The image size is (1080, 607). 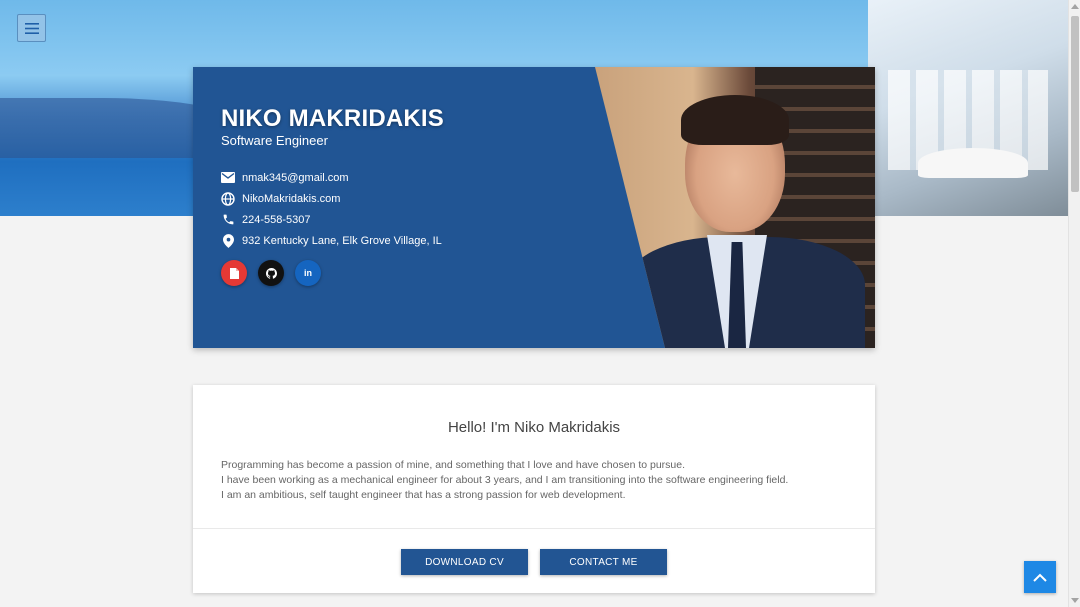 I want to click on globe-icon, so click(x=228, y=198).